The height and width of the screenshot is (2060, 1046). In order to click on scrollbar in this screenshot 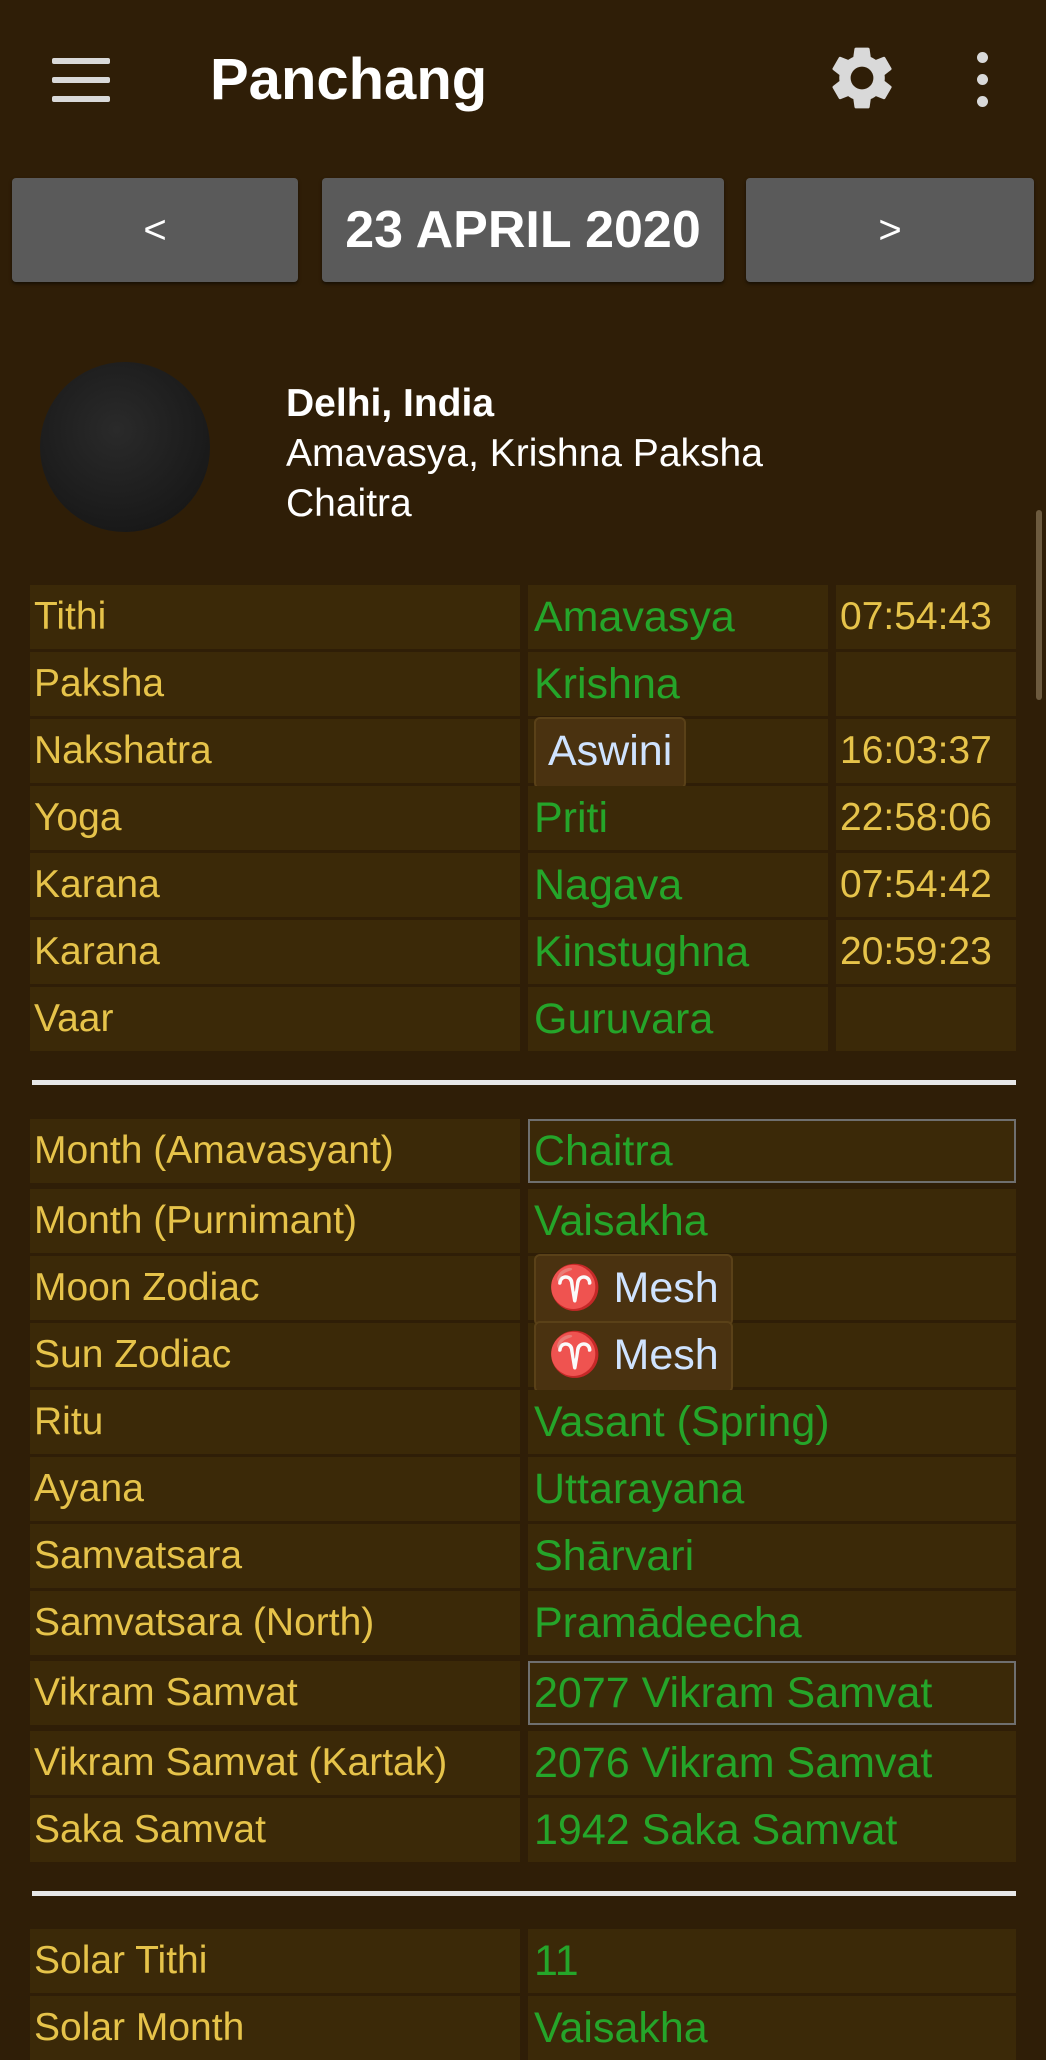, I will do `click(1039, 605)`.